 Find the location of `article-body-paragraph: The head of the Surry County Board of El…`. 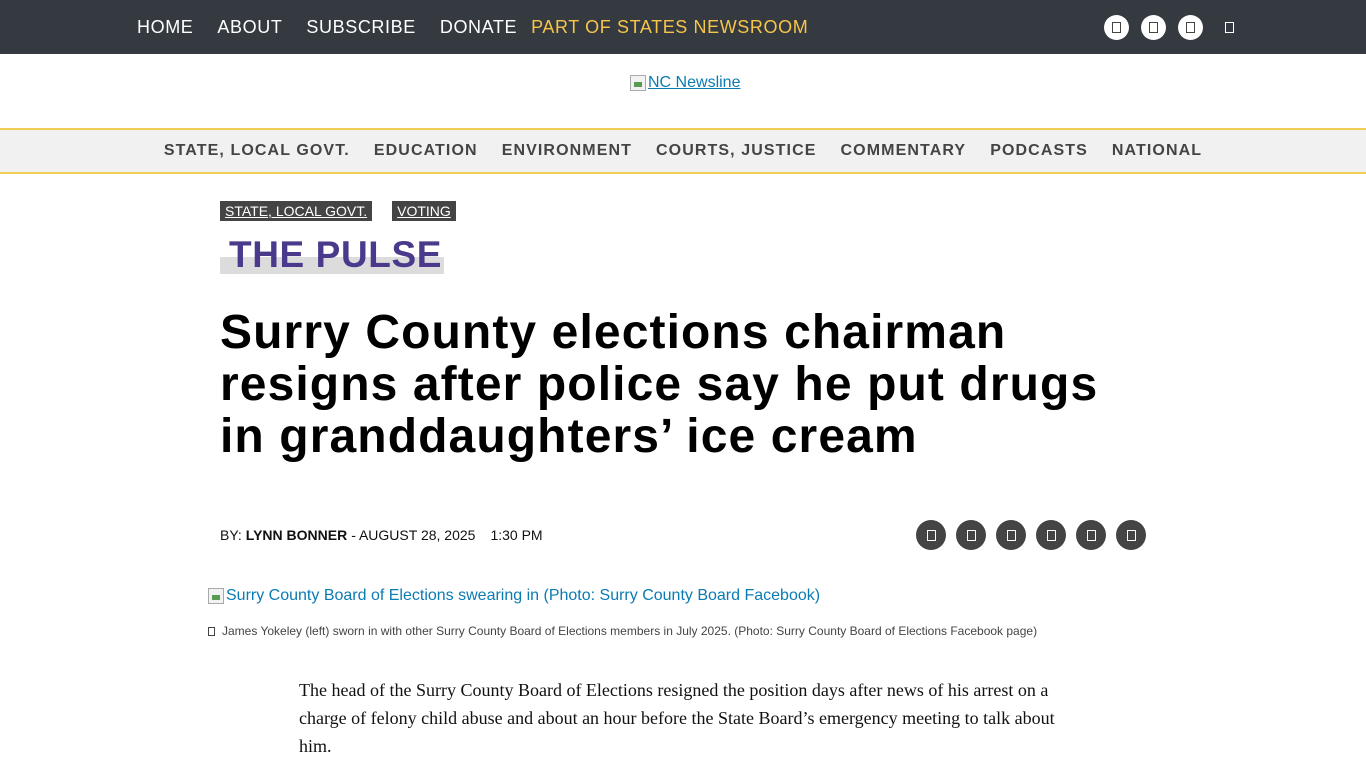

article-body-paragraph: The head of the Surry County Board of El… is located at coordinates (677, 718).